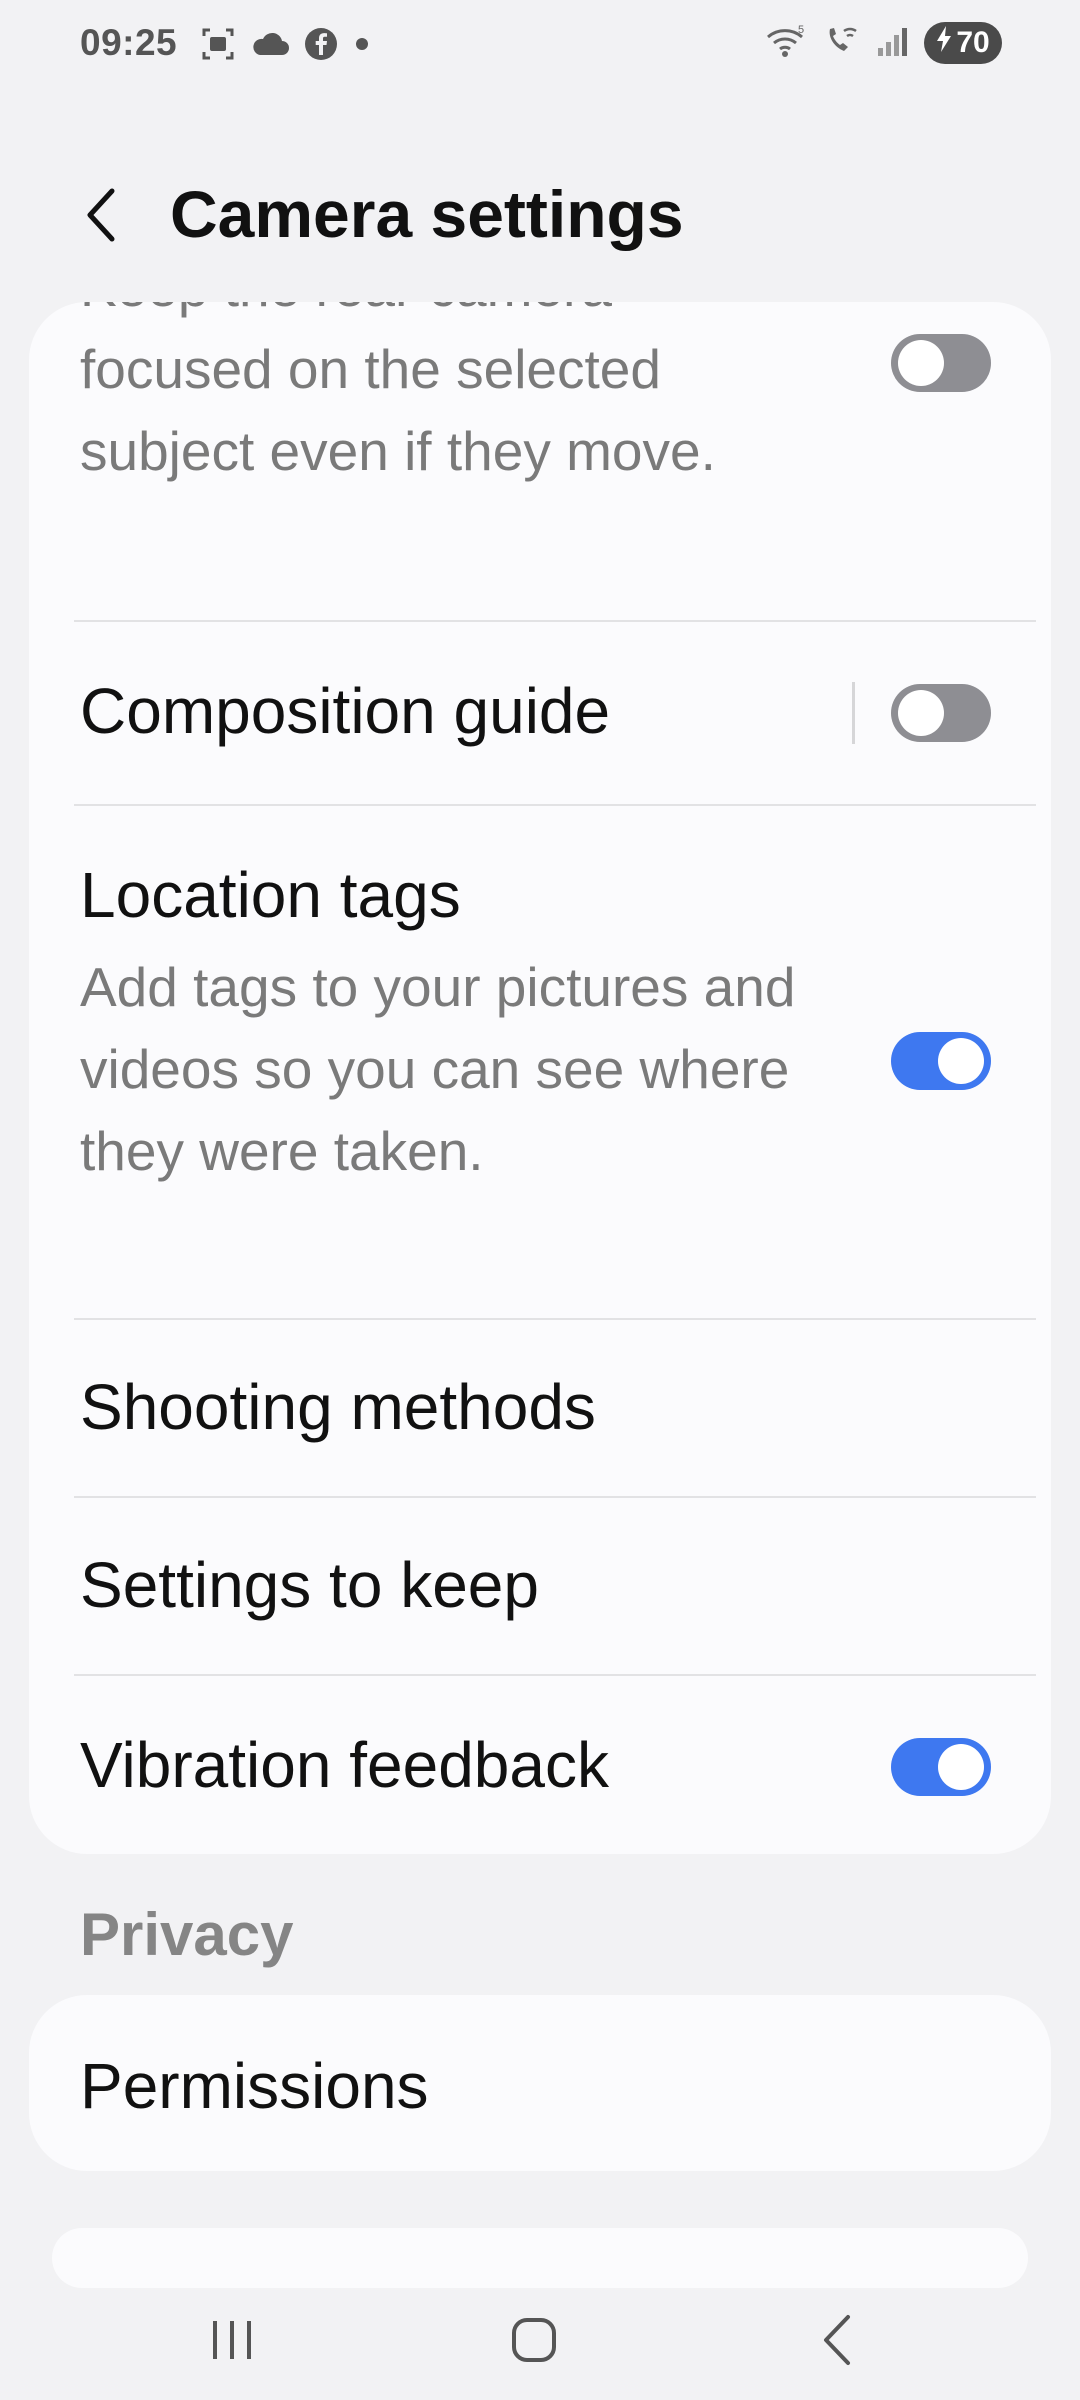 The image size is (1080, 2400). Describe the element at coordinates (254, 2086) in the screenshot. I see `permissions-label: Permissions` at that location.